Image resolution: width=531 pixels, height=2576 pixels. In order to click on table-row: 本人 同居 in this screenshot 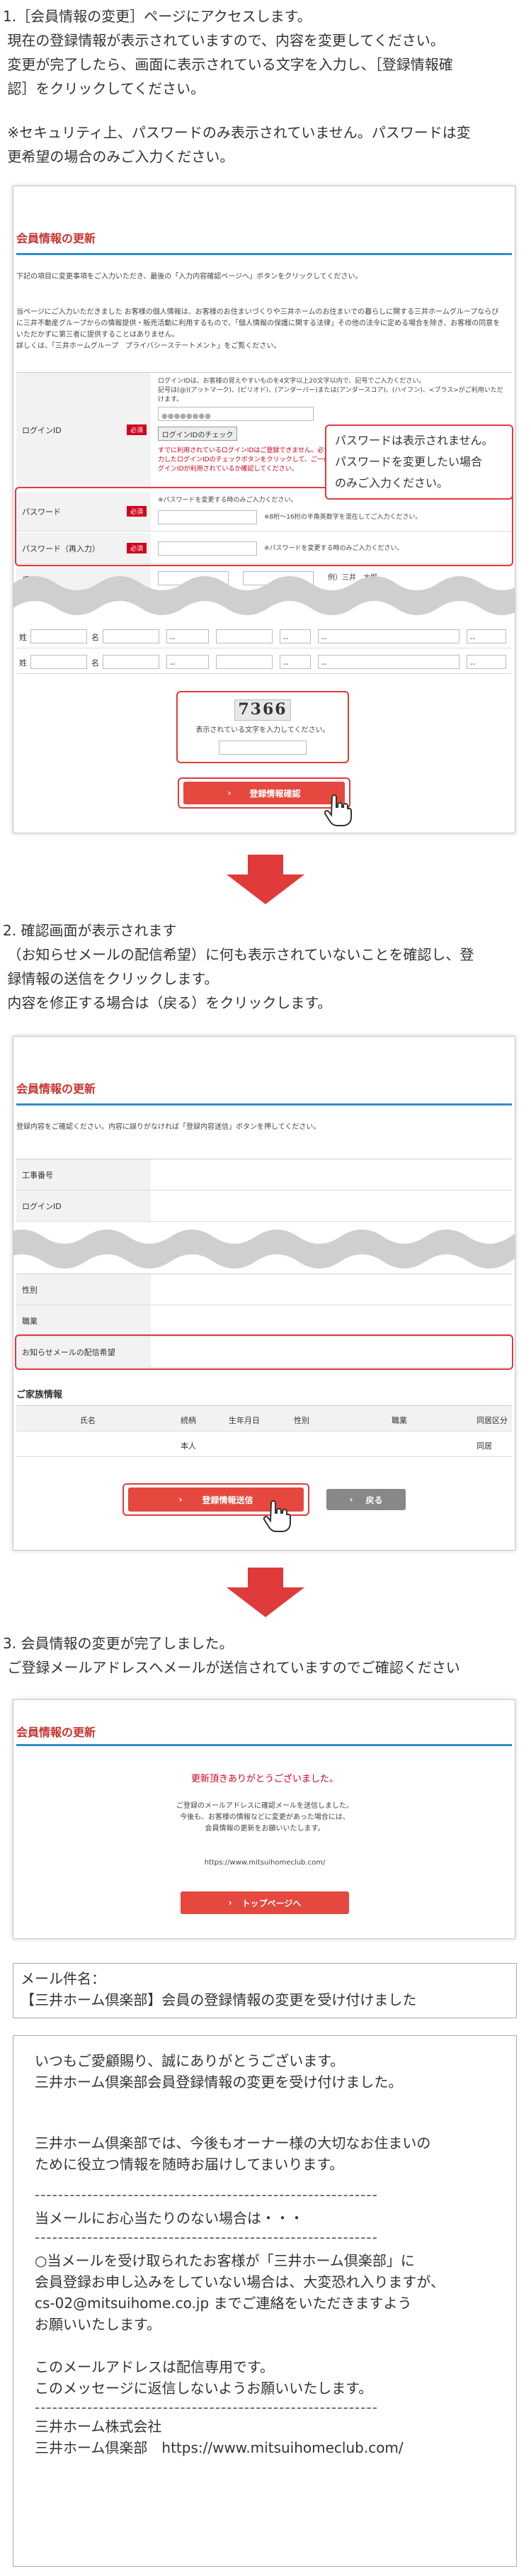, I will do `click(264, 1444)`.